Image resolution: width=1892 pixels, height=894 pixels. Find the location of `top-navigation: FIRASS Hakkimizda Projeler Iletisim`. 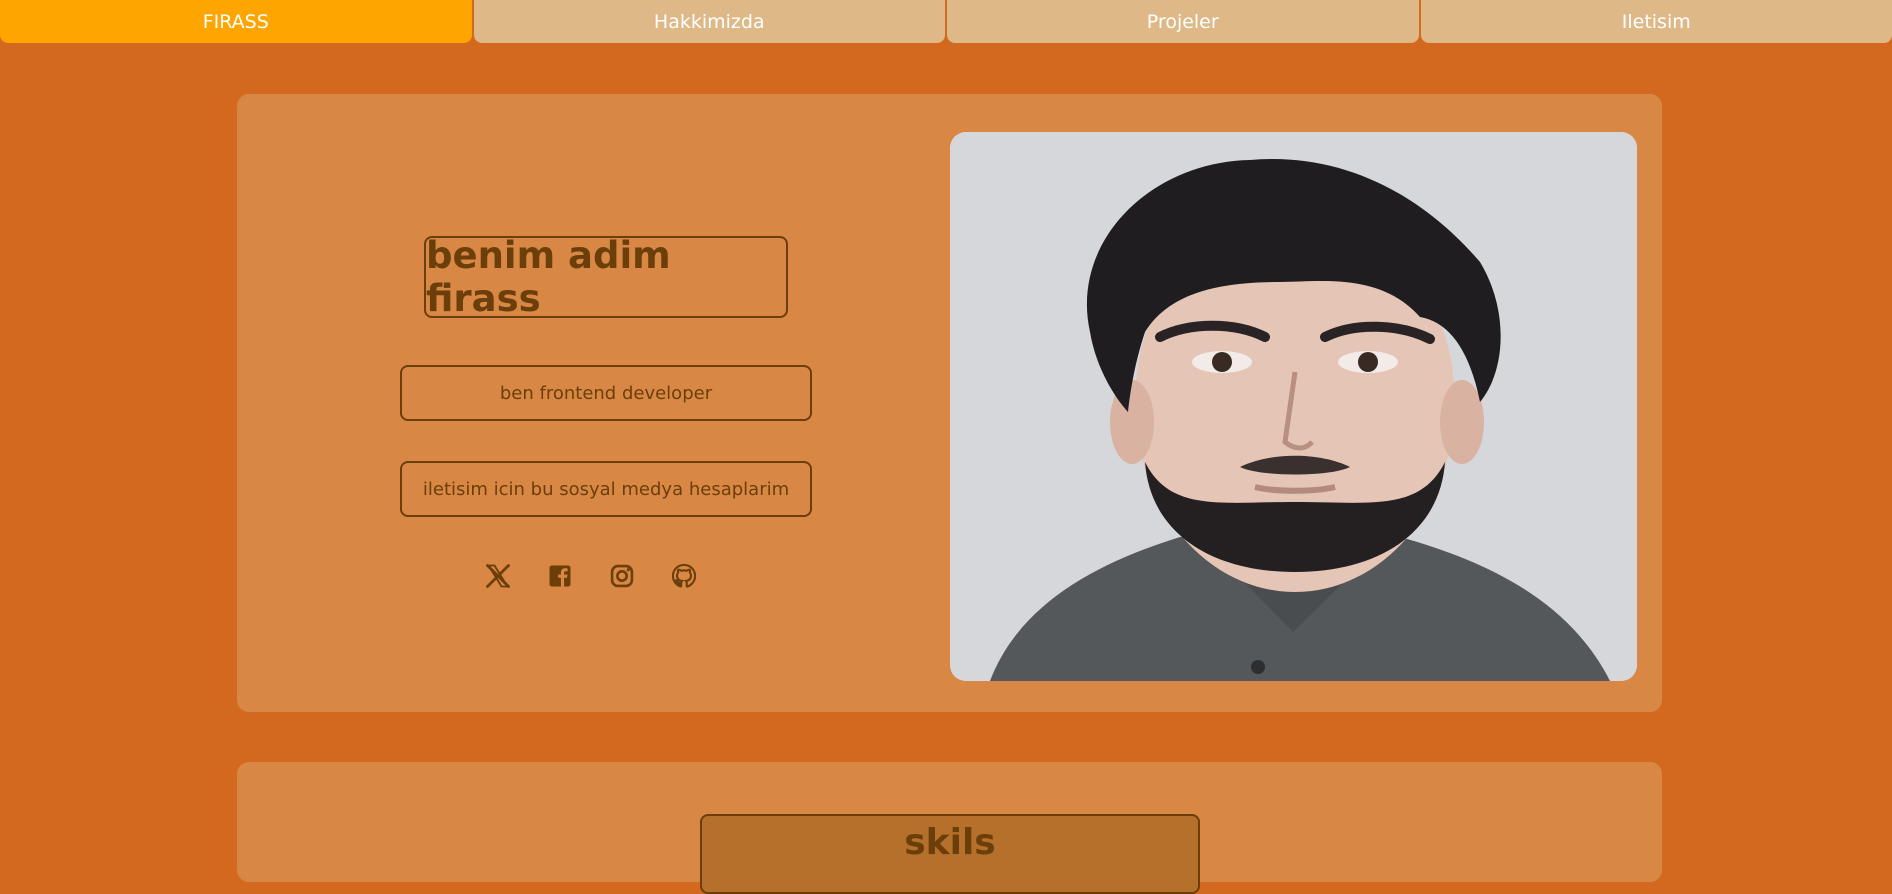

top-navigation: FIRASS Hakkimizda Projeler Iletisim is located at coordinates (946, 21).